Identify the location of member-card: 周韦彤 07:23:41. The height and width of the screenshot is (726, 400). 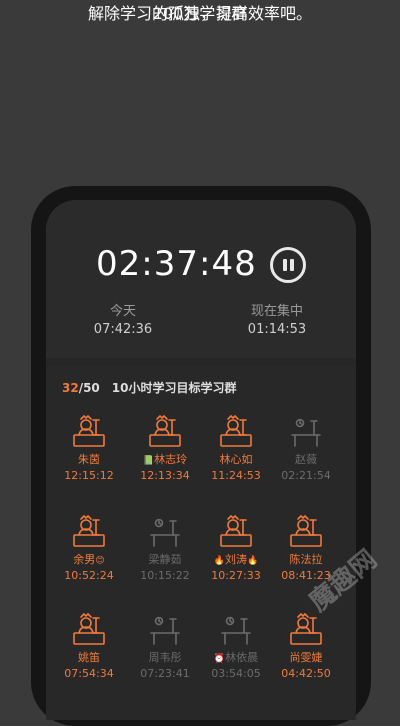
(165, 646).